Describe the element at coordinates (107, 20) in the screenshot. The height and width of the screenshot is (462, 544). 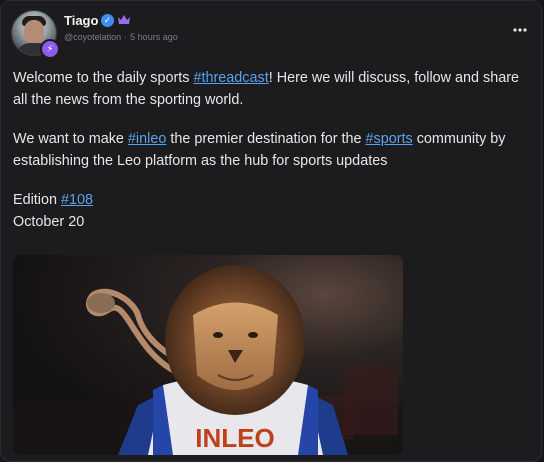
I see `verified-icon: ✓` at that location.